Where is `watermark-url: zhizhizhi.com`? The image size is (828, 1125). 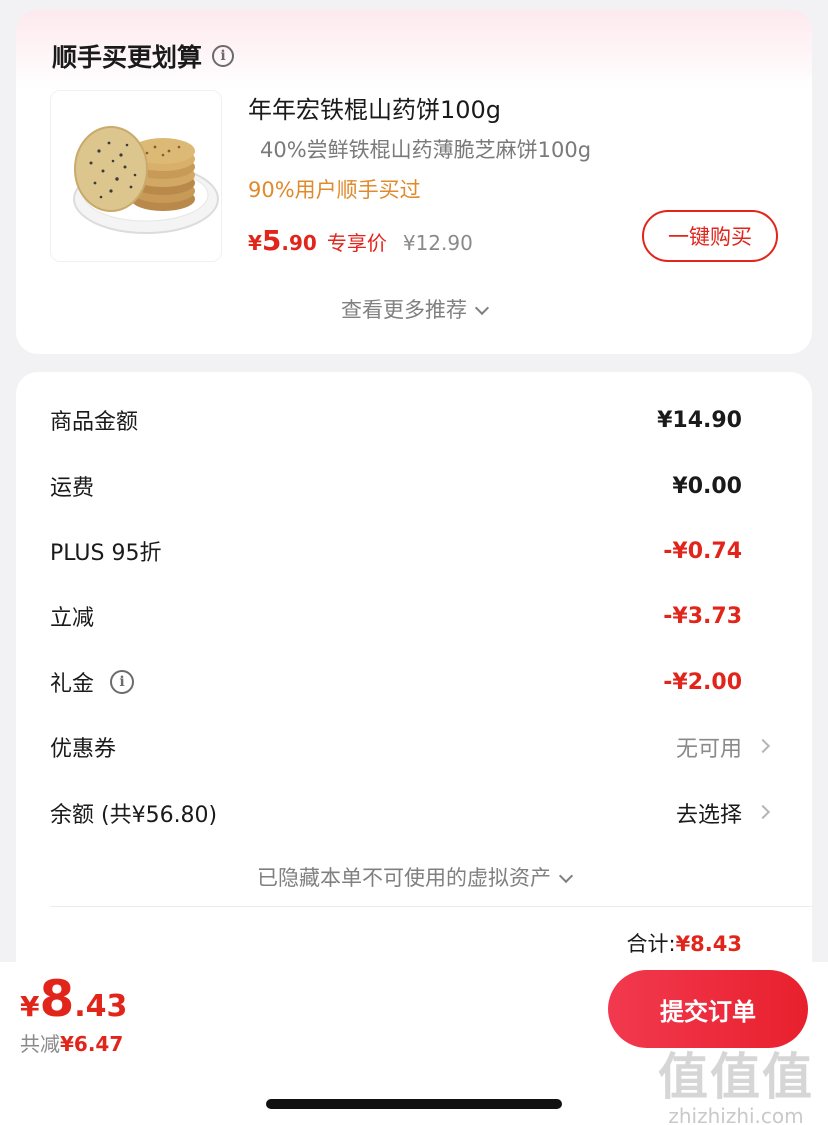 watermark-url: zhizhizhi.com is located at coordinates (736, 1114).